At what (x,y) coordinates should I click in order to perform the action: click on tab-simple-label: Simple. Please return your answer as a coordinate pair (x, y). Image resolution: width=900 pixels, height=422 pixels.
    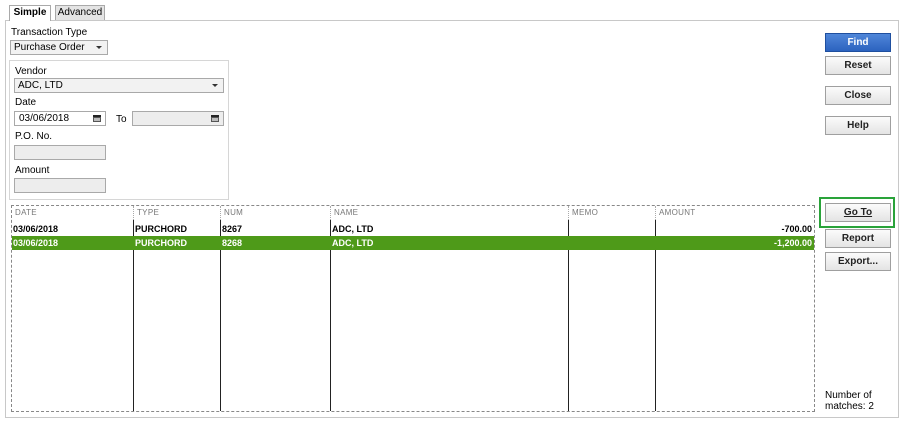
    Looking at the image, I should click on (30, 12).